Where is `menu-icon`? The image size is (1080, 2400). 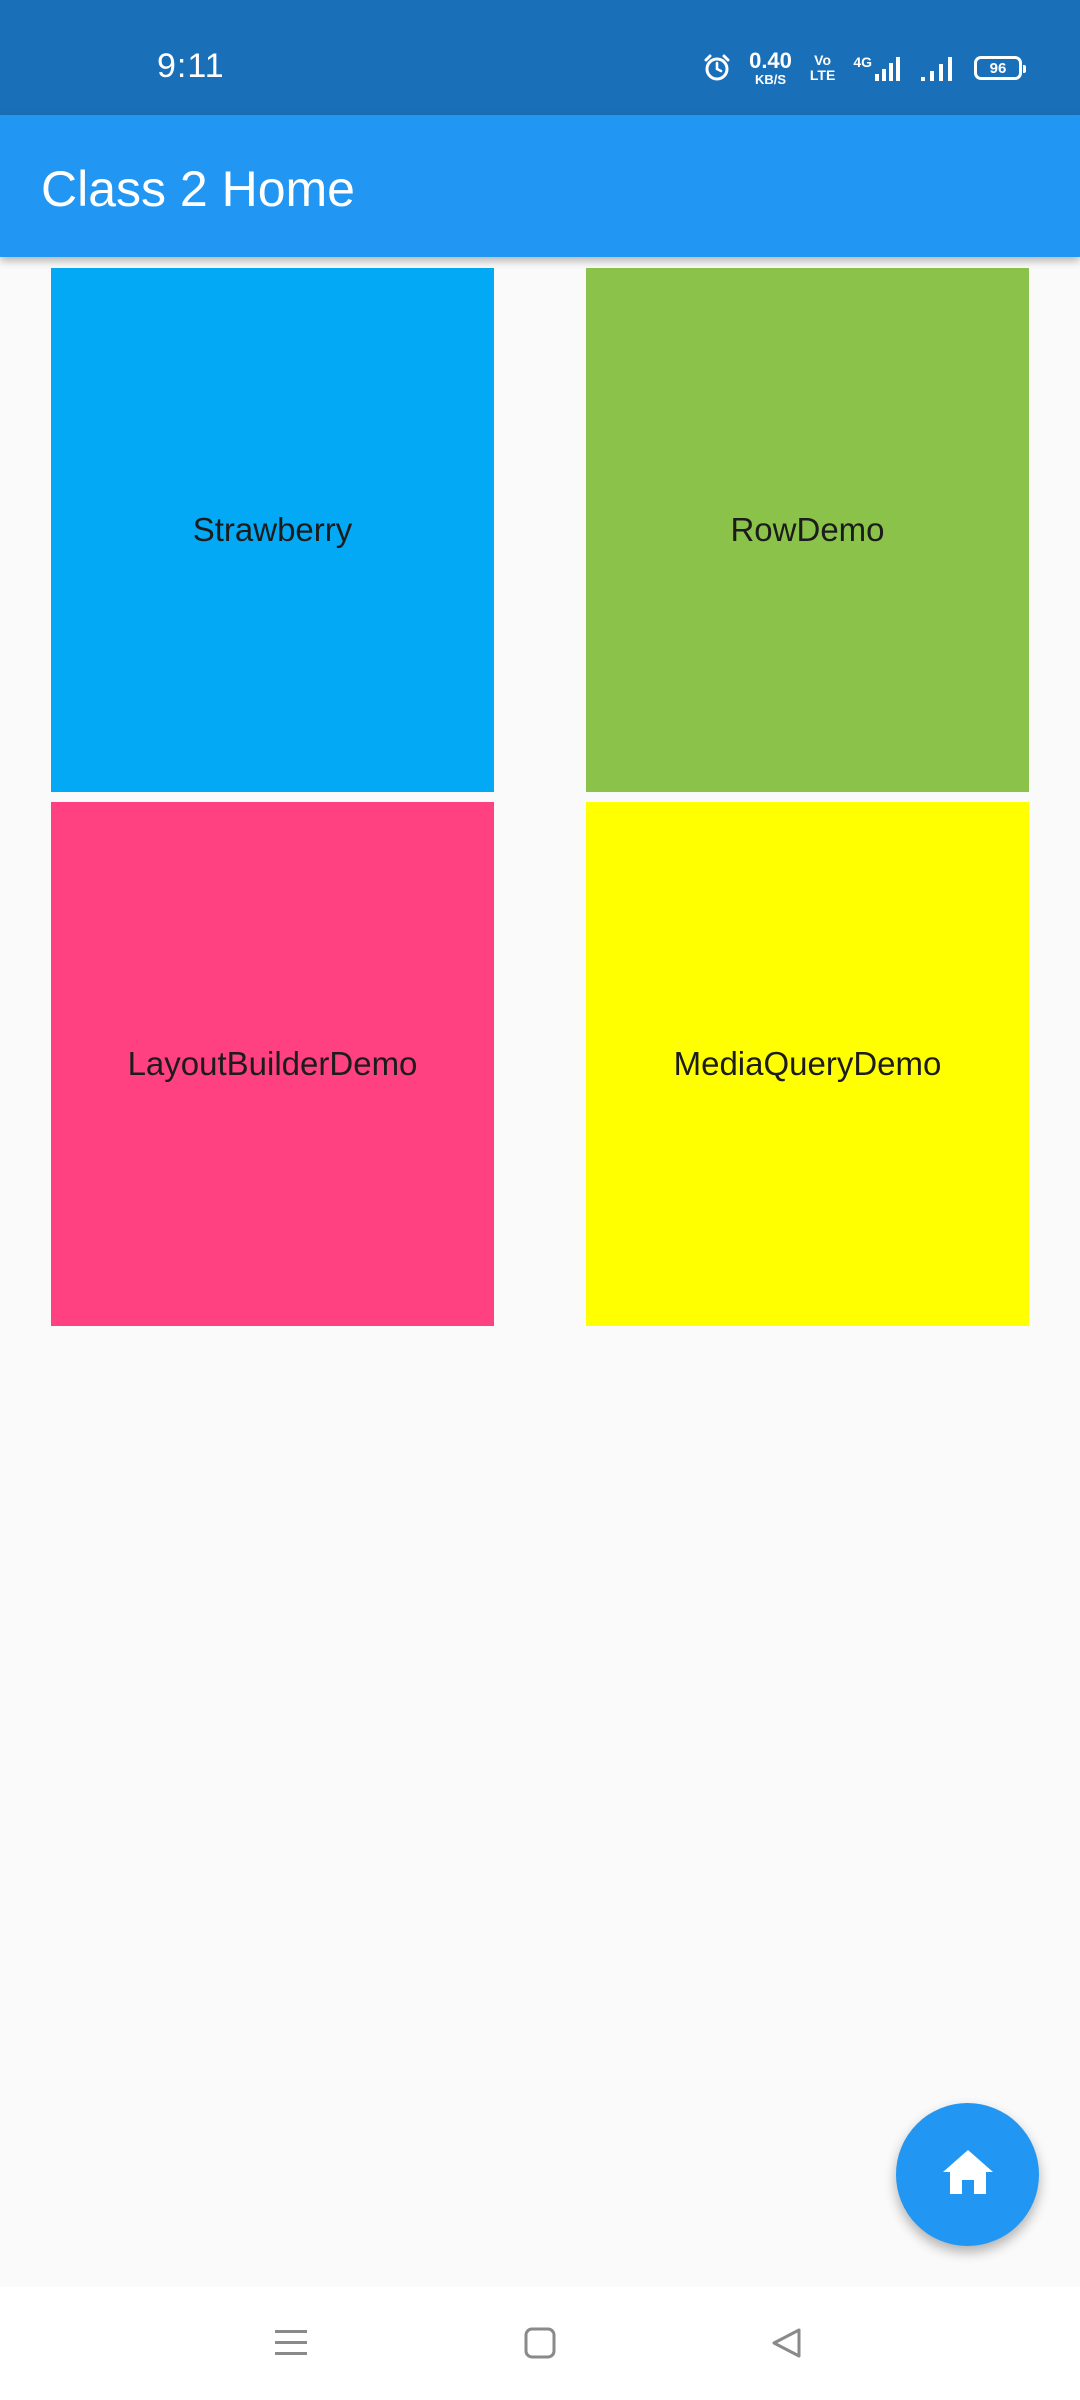 menu-icon is located at coordinates (291, 2345).